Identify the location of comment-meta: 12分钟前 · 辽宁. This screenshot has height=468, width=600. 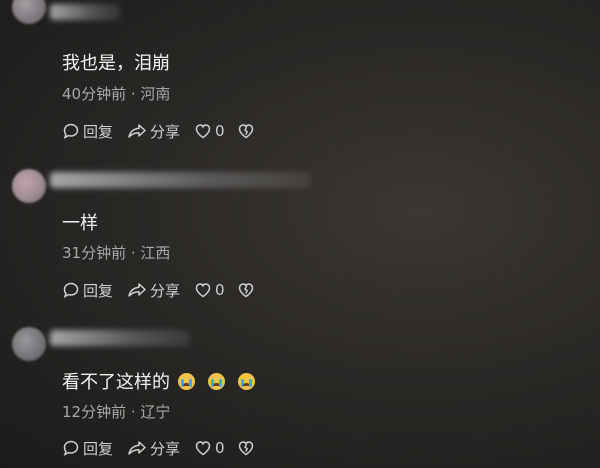
(116, 411).